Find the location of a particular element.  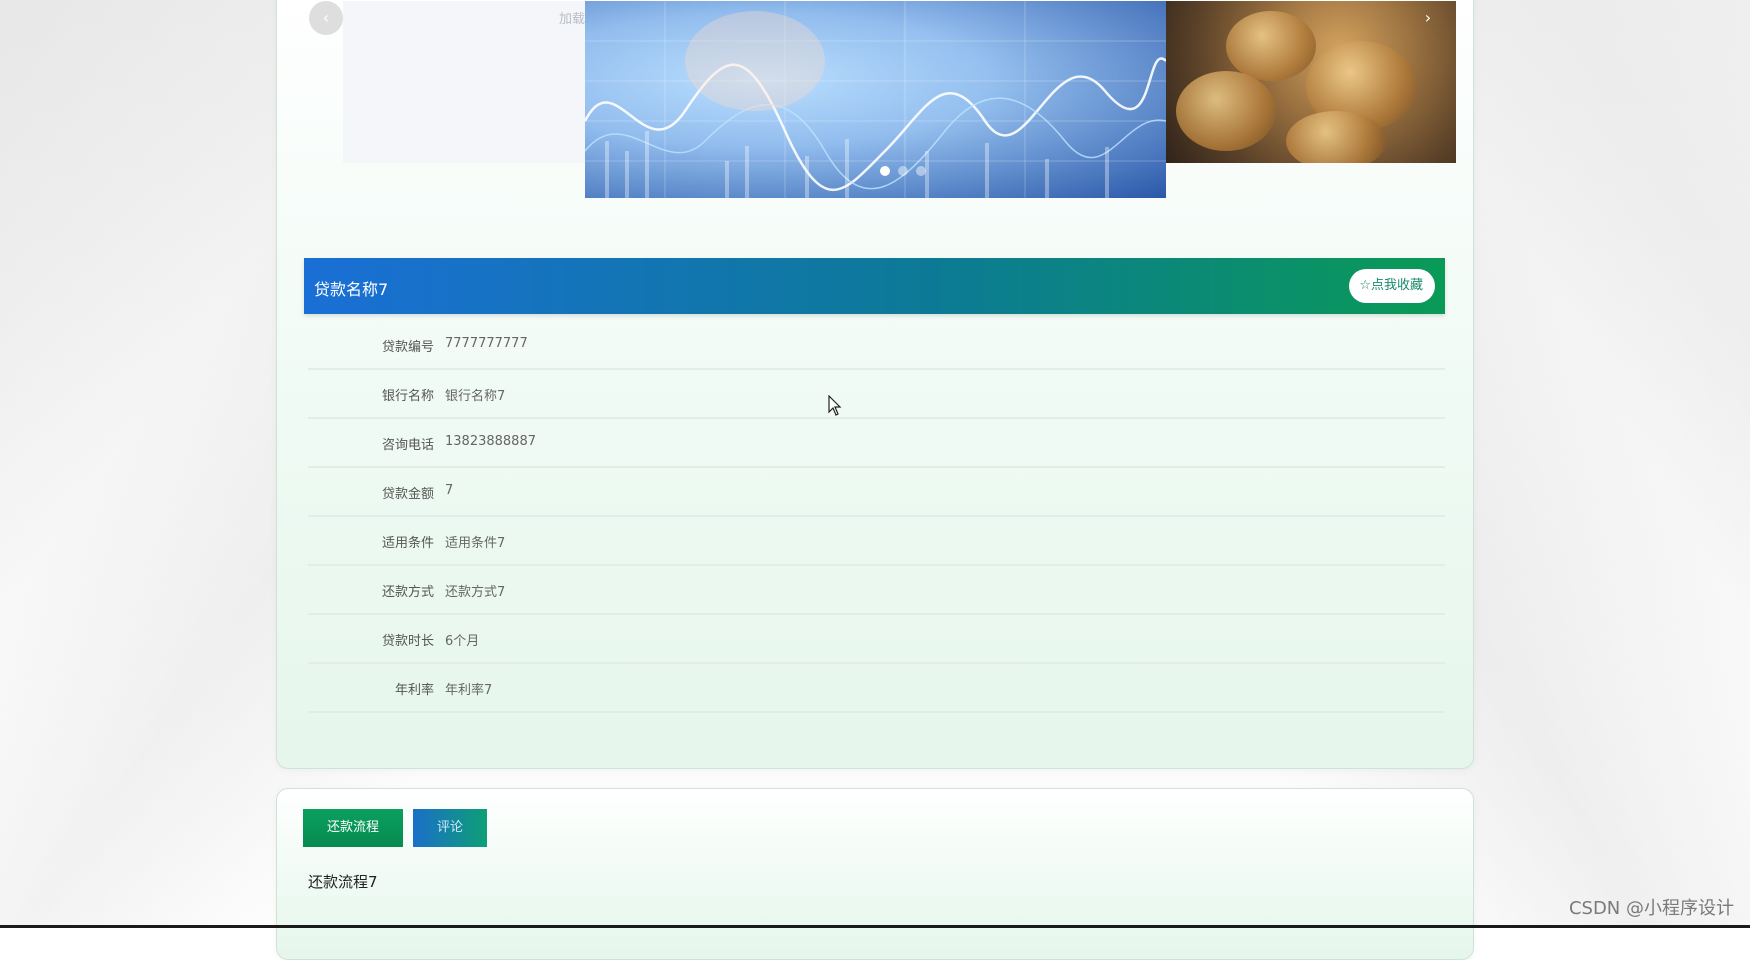

field-label: 贷款时长 is located at coordinates (407, 641).